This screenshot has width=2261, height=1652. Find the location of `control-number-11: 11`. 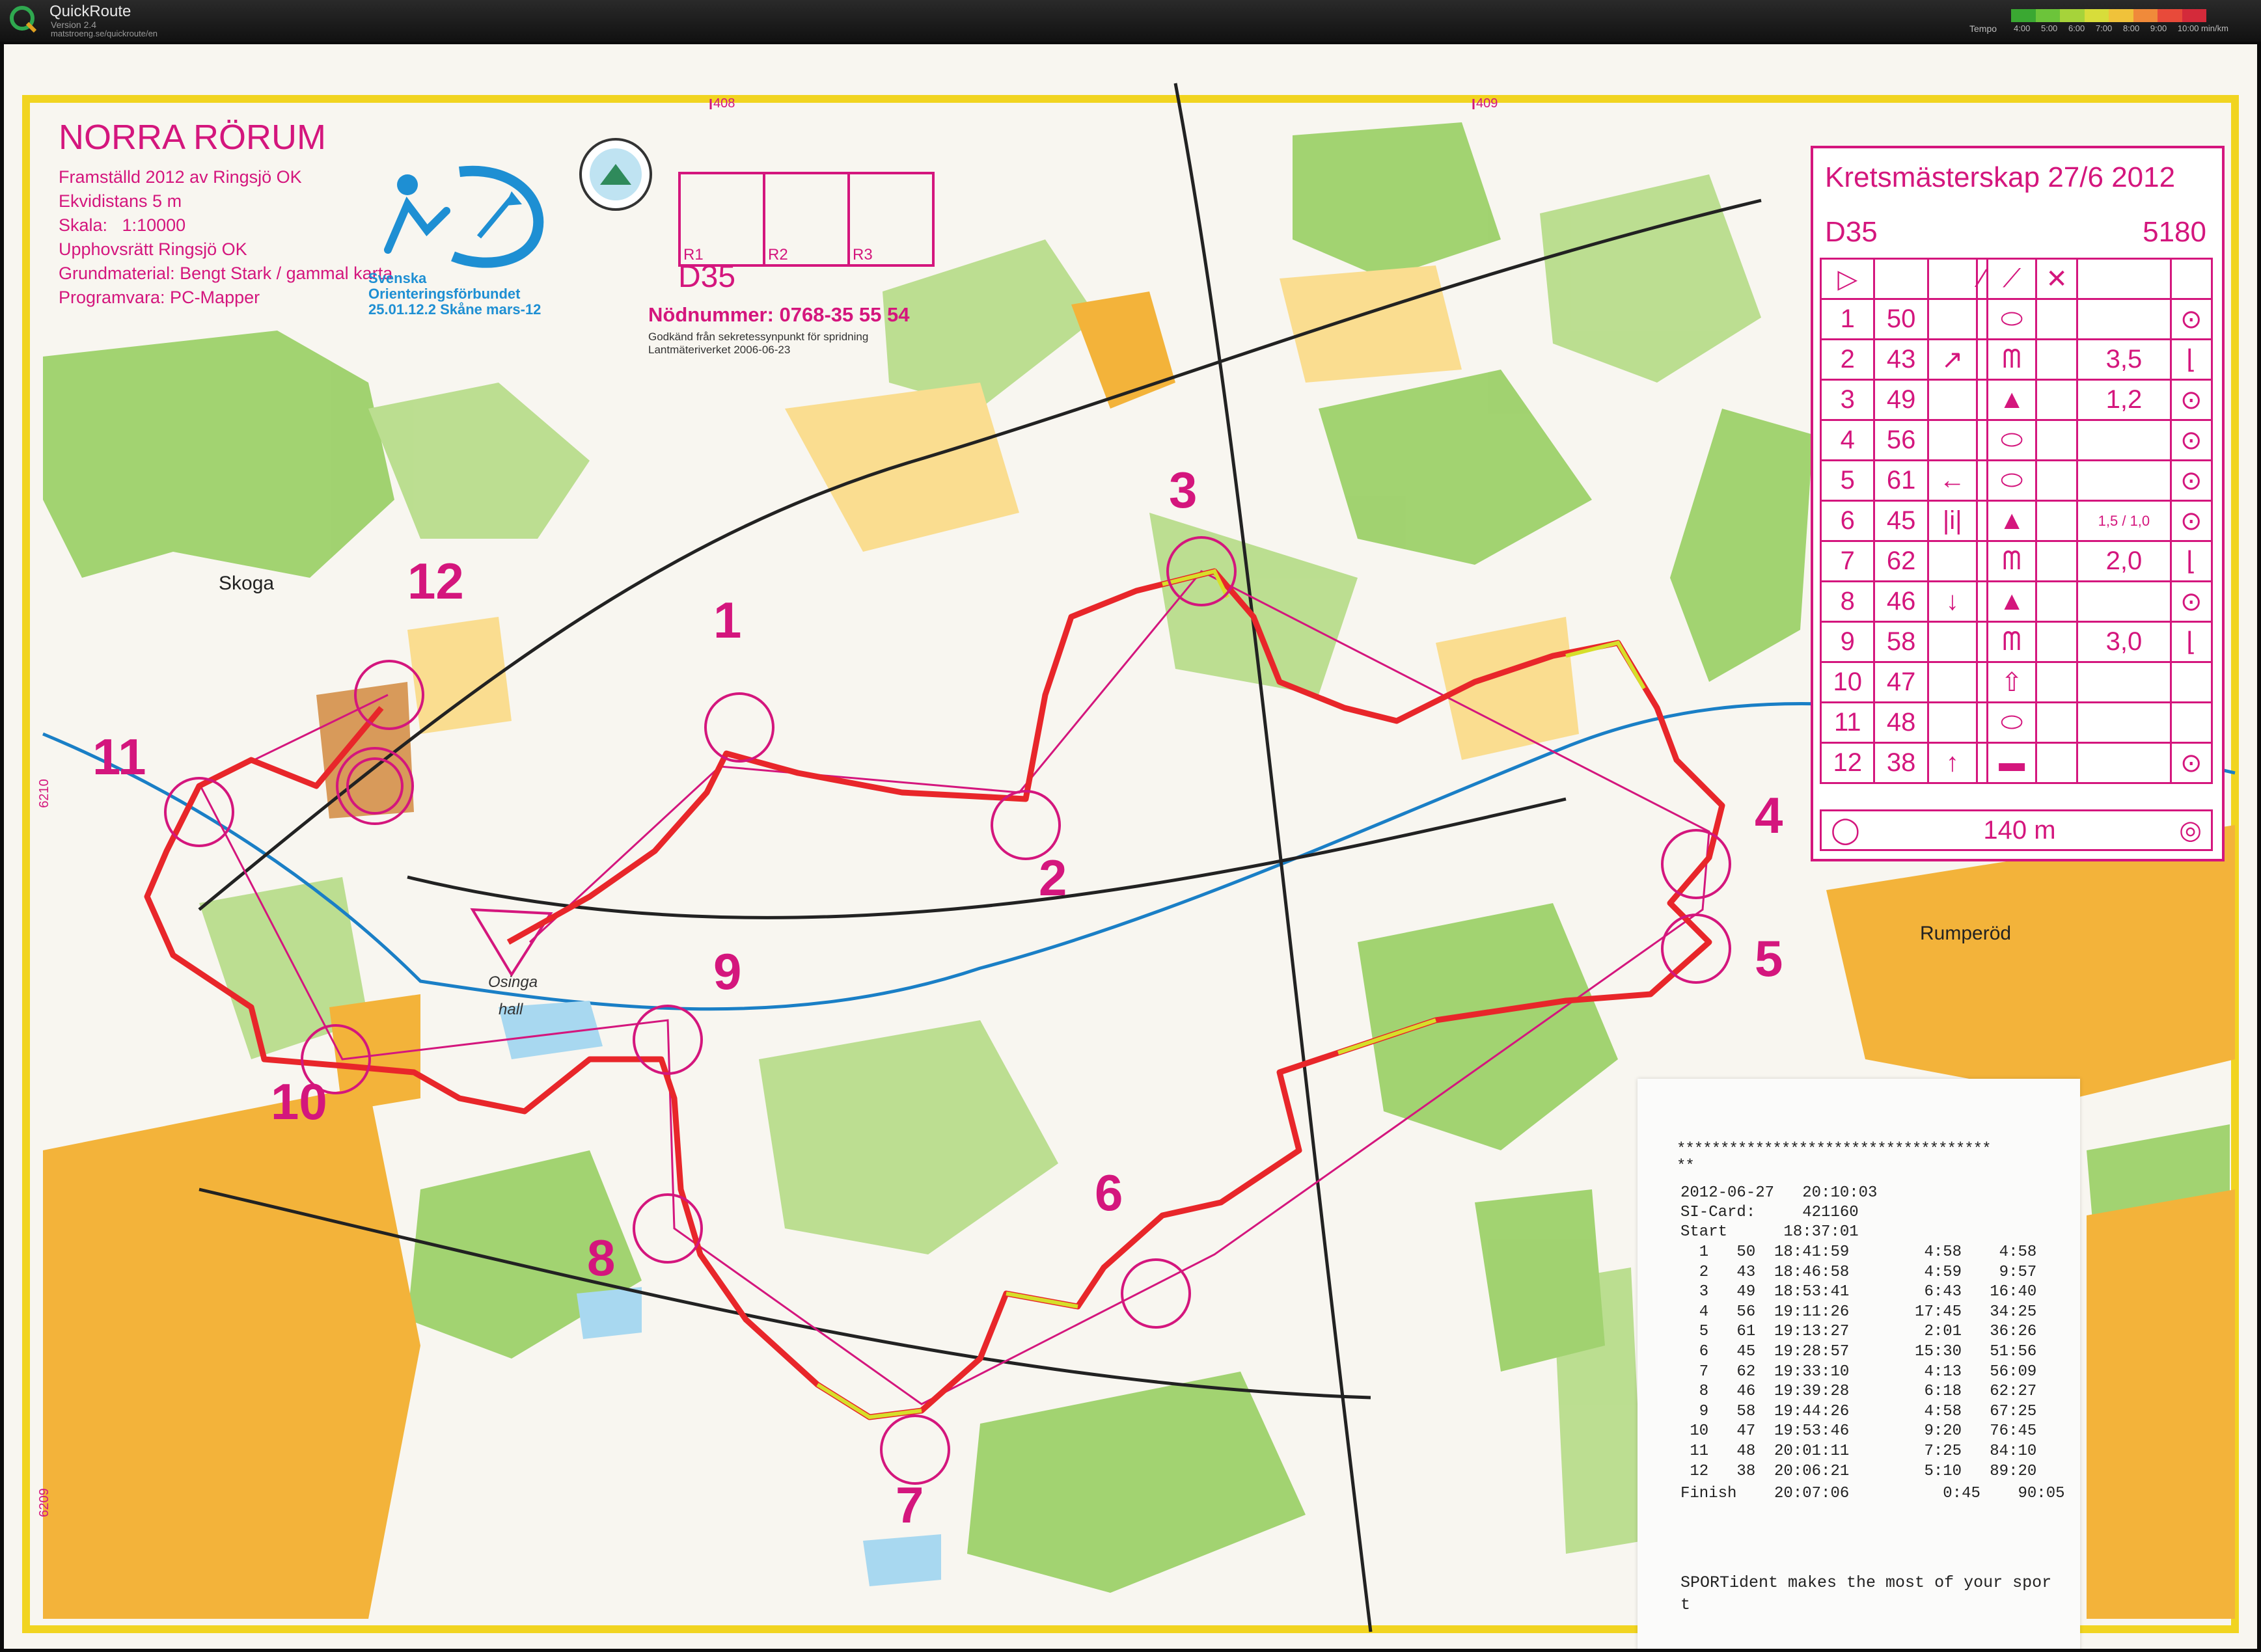

control-number-11: 11 is located at coordinates (119, 757).